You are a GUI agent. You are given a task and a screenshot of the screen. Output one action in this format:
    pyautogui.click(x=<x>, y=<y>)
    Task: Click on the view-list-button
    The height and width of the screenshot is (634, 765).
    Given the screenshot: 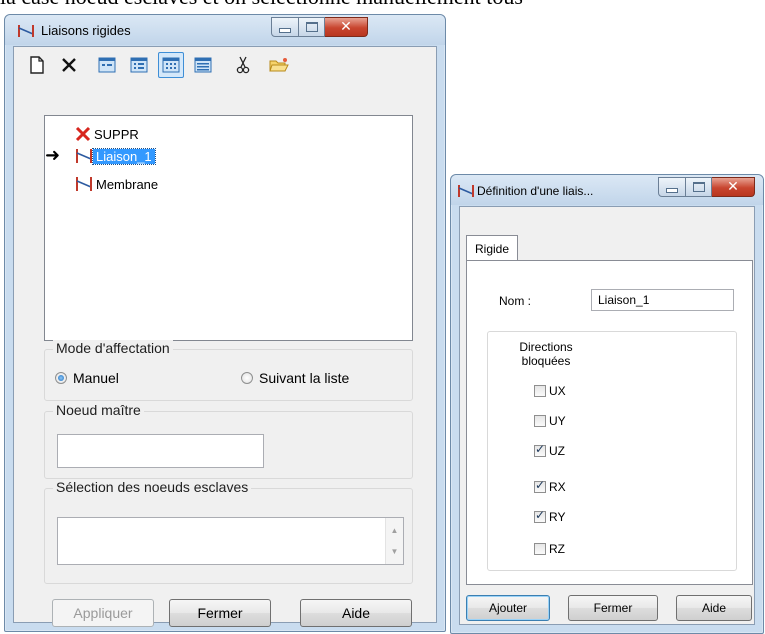 What is the action you would take?
    pyautogui.click(x=139, y=65)
    